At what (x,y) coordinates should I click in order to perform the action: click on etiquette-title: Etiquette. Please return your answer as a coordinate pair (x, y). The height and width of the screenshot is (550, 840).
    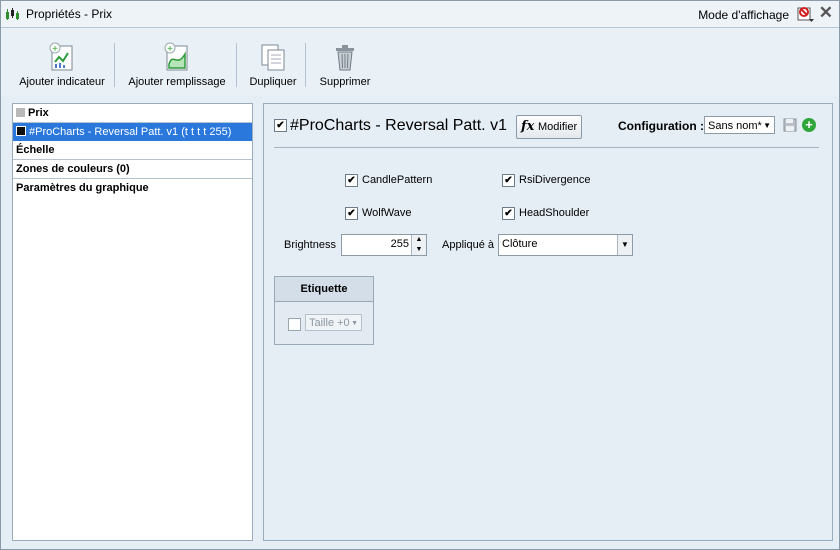
    Looking at the image, I should click on (324, 289).